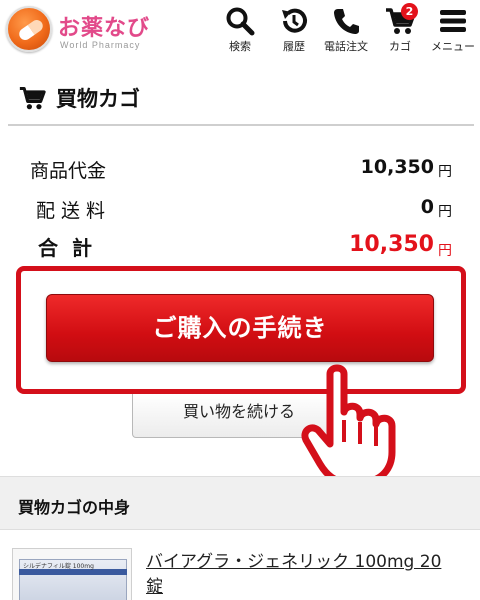 The width and height of the screenshot is (480, 600). I want to click on nav-label-menu: メニュー, so click(453, 46).